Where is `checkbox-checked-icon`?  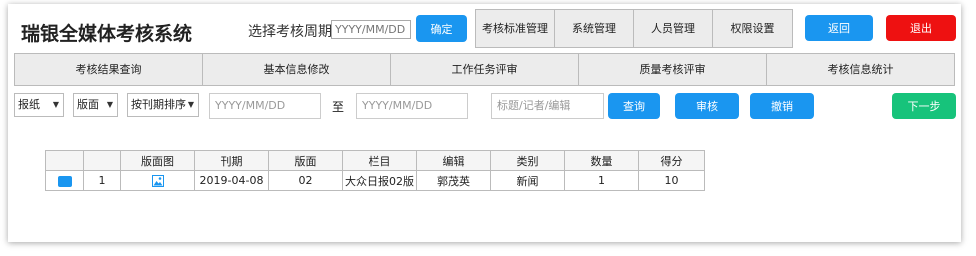 checkbox-checked-icon is located at coordinates (64, 181).